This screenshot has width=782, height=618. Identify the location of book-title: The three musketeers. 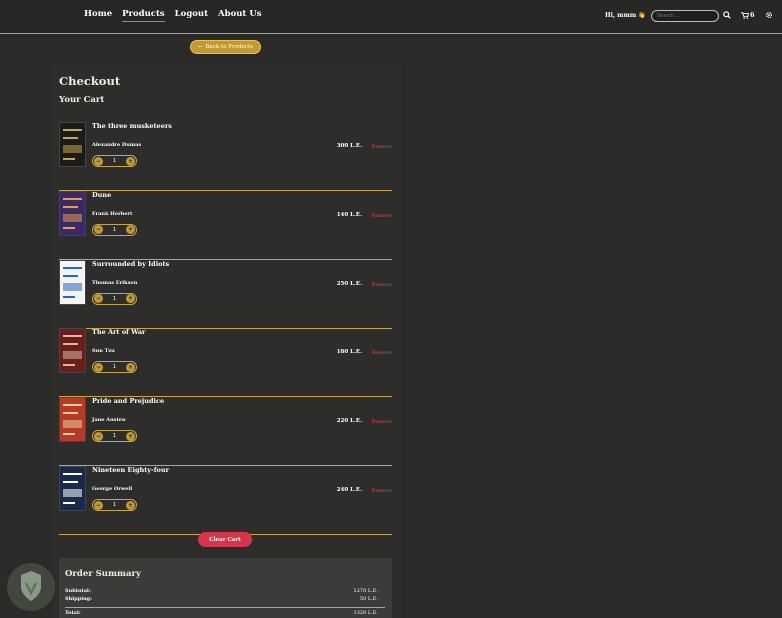
(132, 126).